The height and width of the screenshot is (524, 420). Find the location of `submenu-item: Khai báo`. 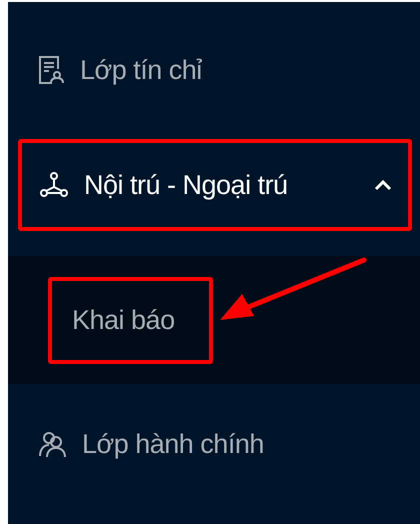

submenu-item: Khai báo is located at coordinates (130, 320).